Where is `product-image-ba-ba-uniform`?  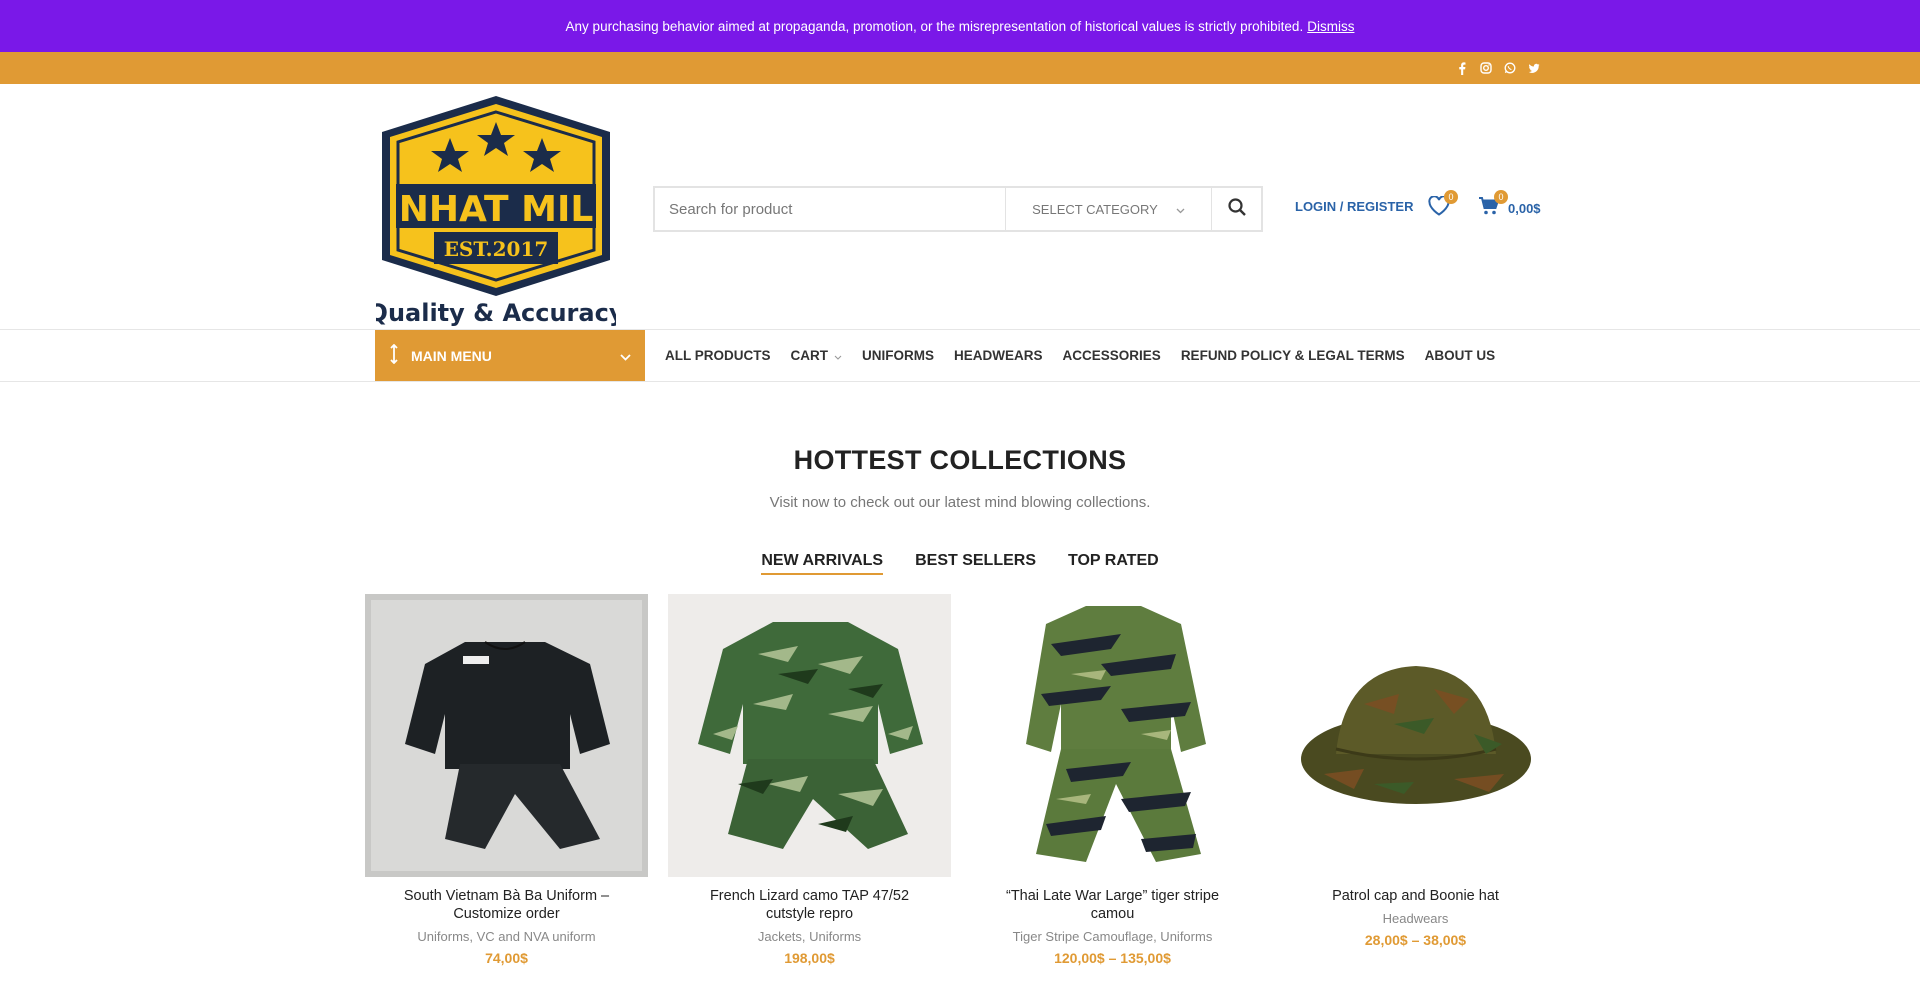
product-image-ba-ba-uniform is located at coordinates (506, 735).